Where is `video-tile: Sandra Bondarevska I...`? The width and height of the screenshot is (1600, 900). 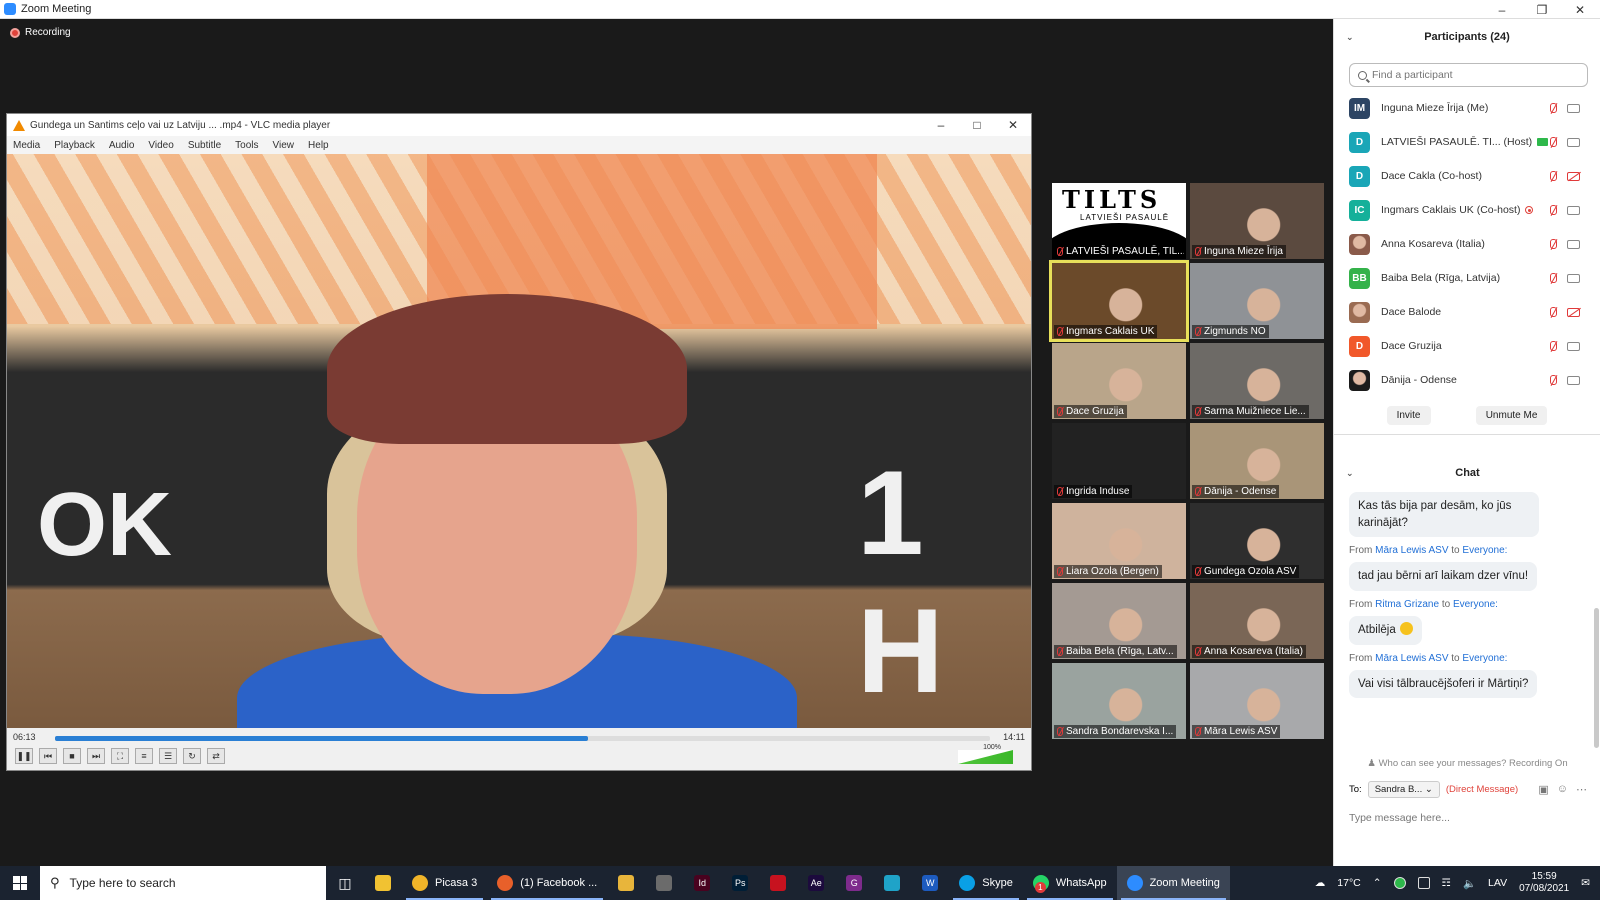 video-tile: Sandra Bondarevska I... is located at coordinates (1119, 701).